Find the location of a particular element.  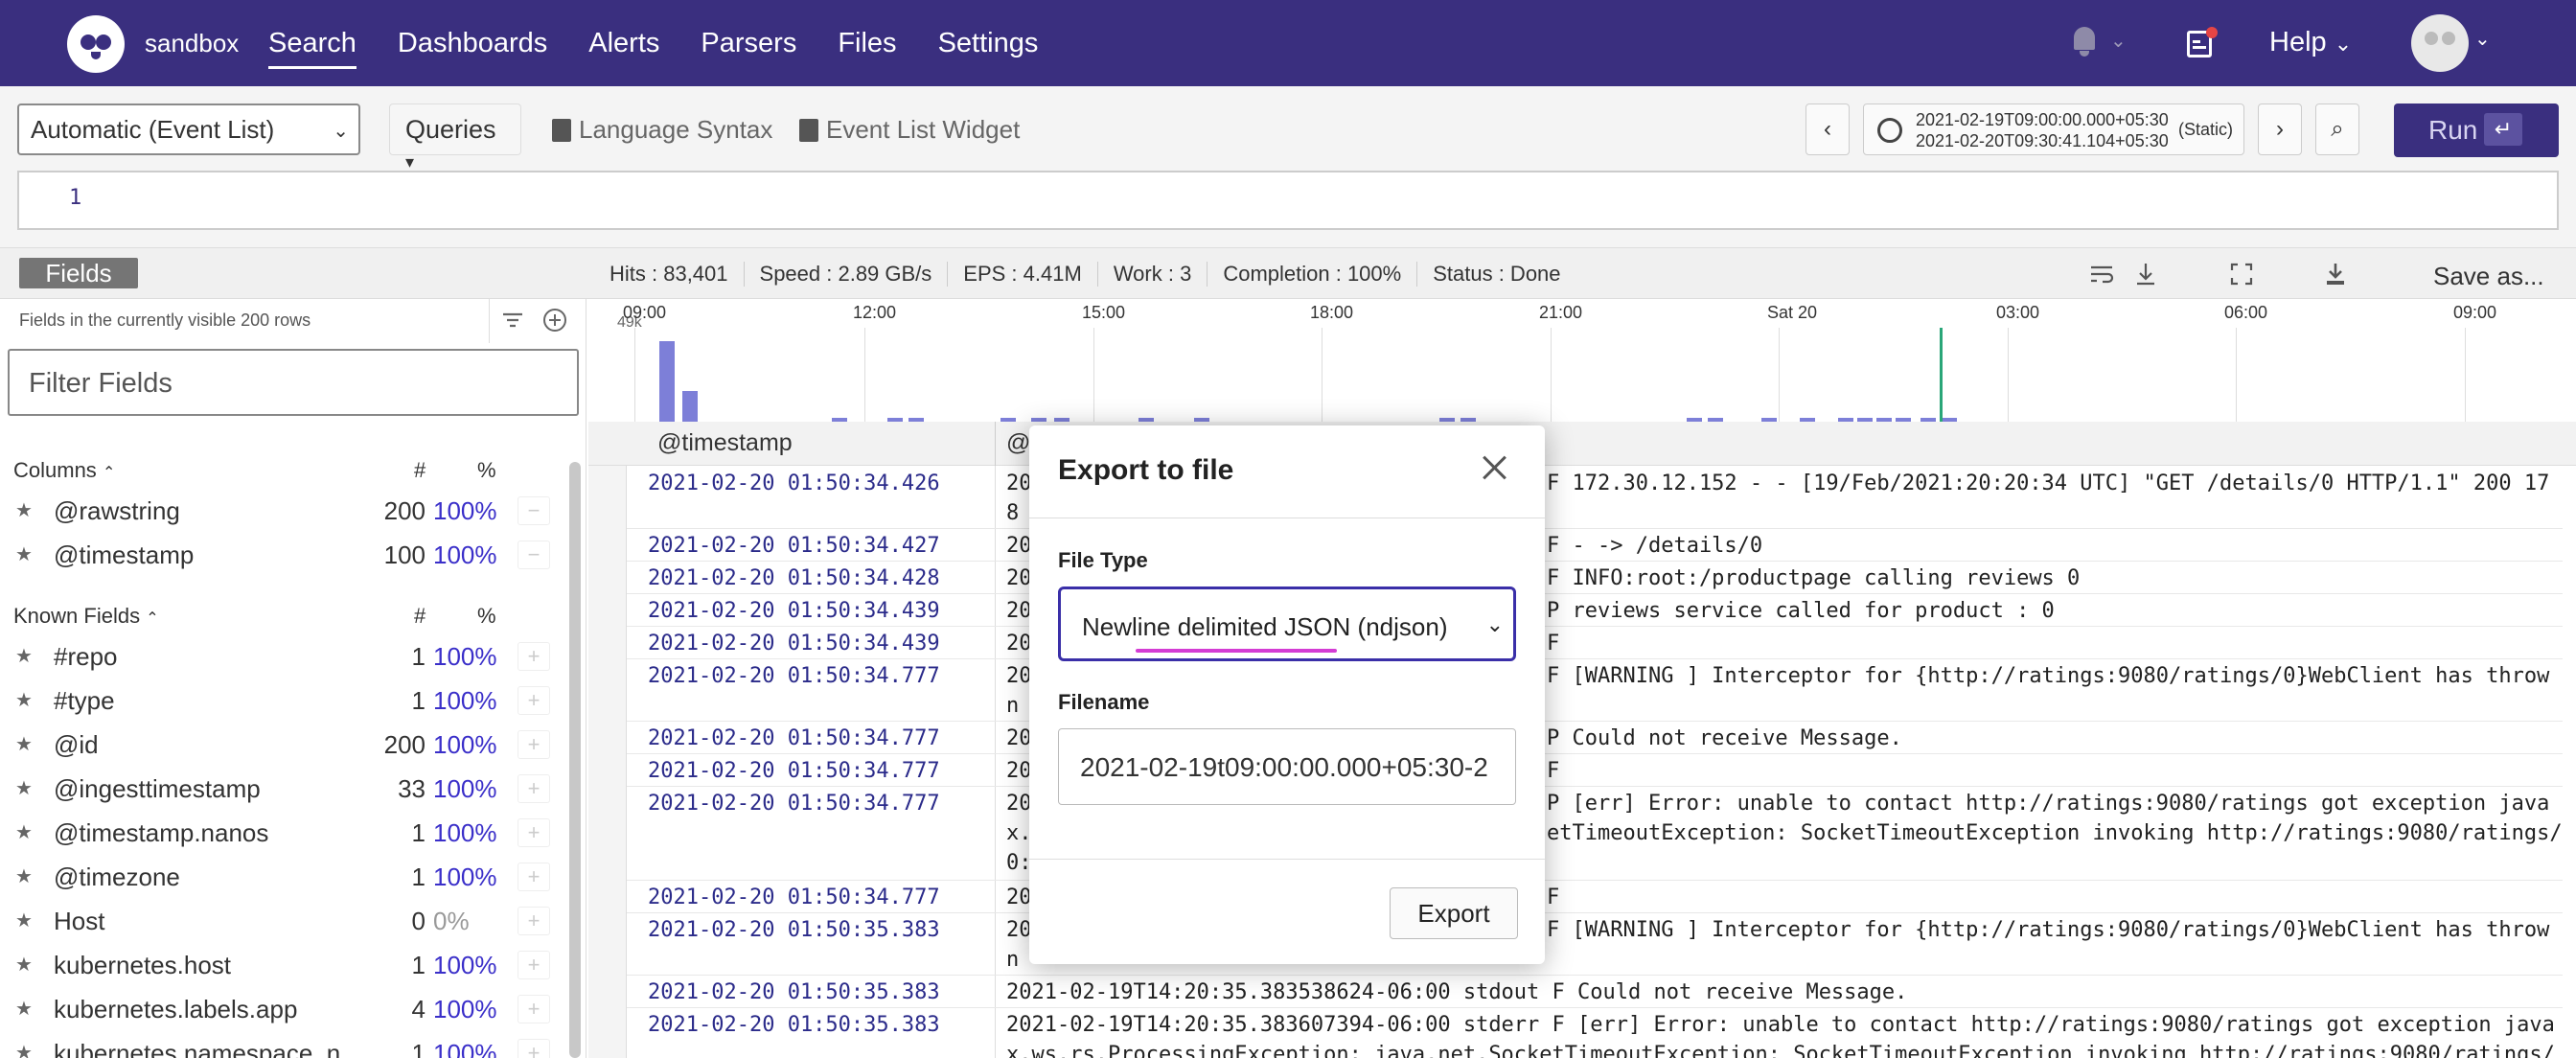

nav-search: Search is located at coordinates (312, 43).